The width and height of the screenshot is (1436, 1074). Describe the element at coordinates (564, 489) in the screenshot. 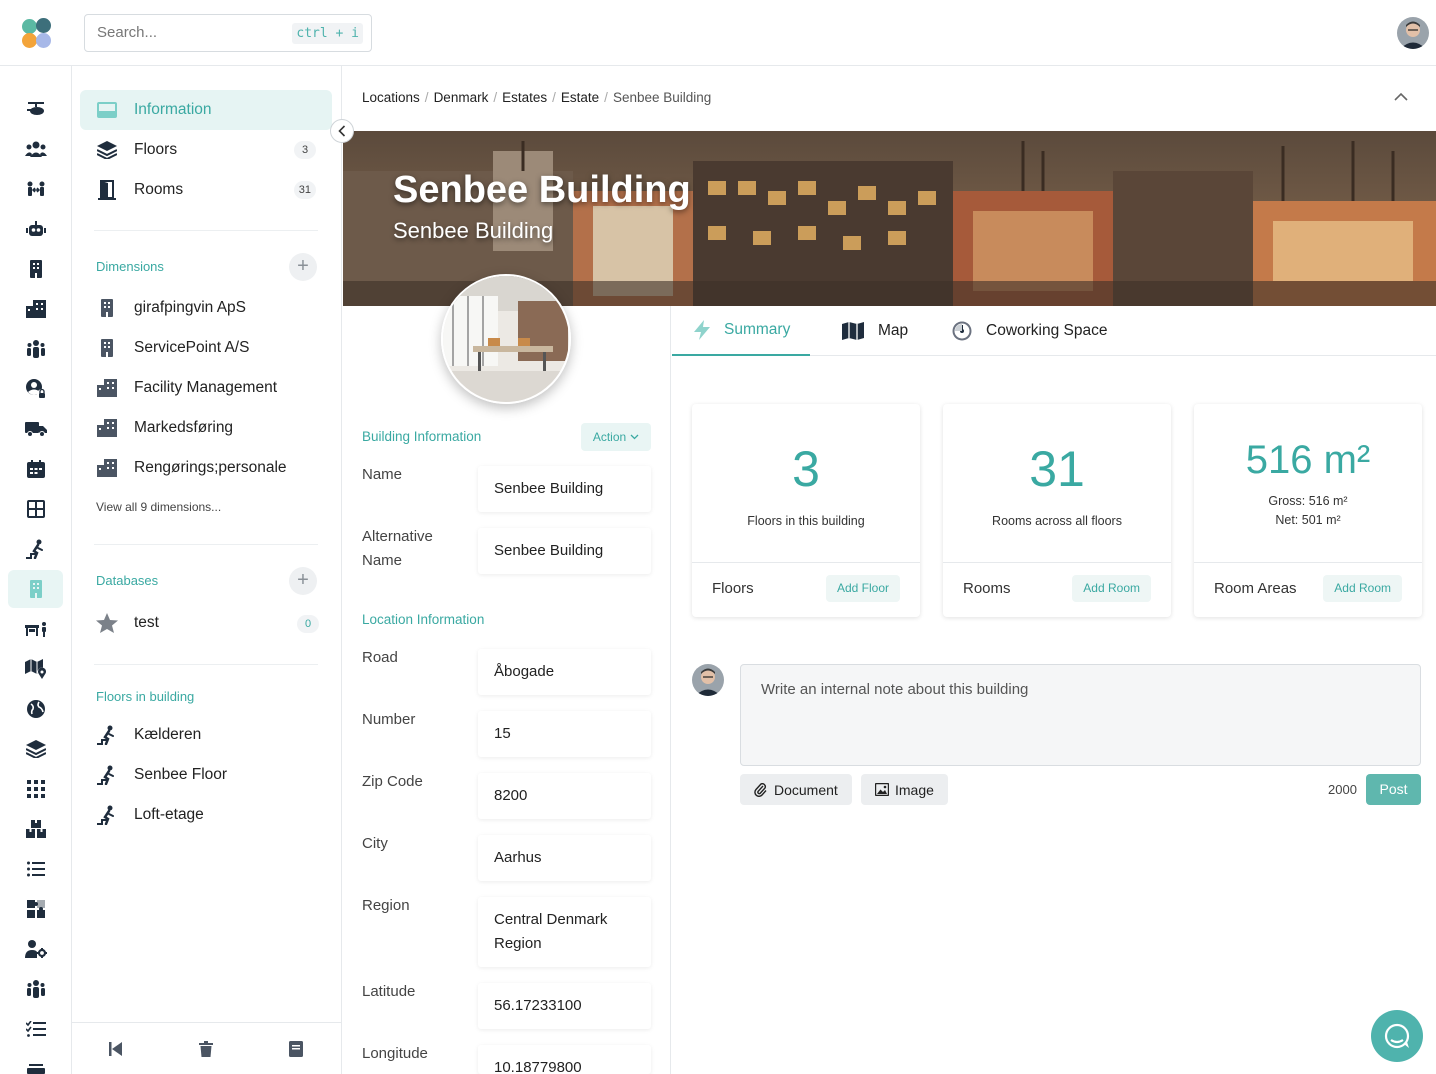

I see `name-value: Senbee Building` at that location.